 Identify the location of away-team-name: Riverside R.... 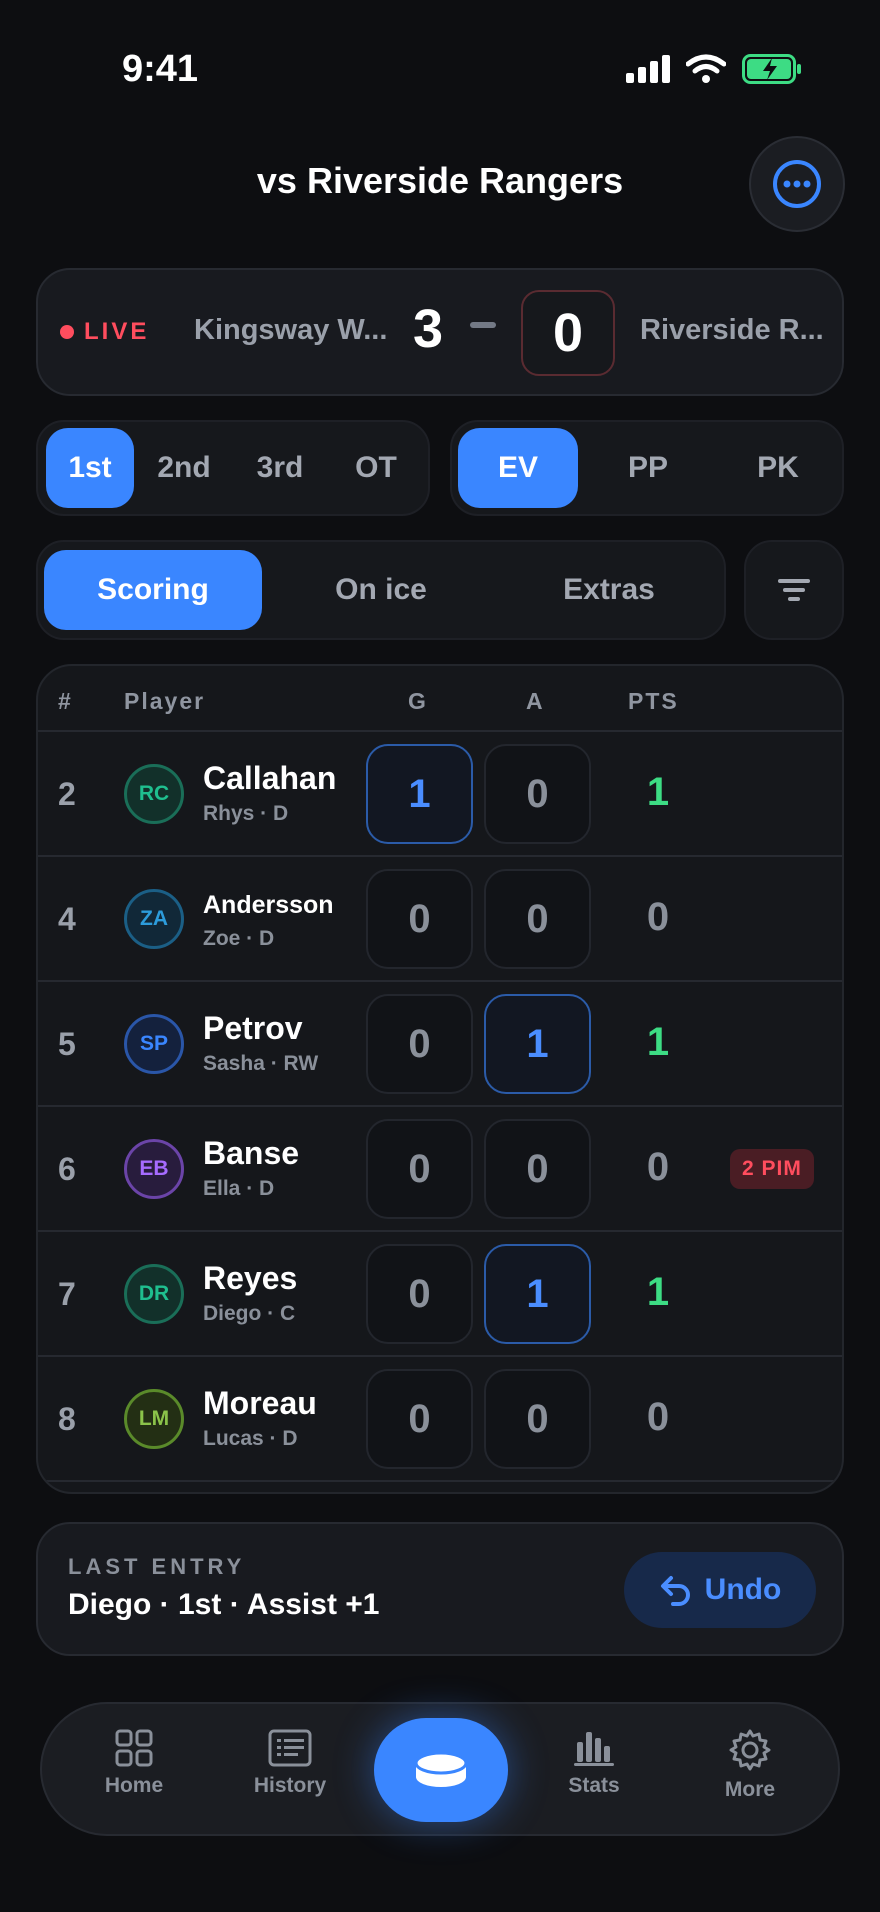
(732, 330).